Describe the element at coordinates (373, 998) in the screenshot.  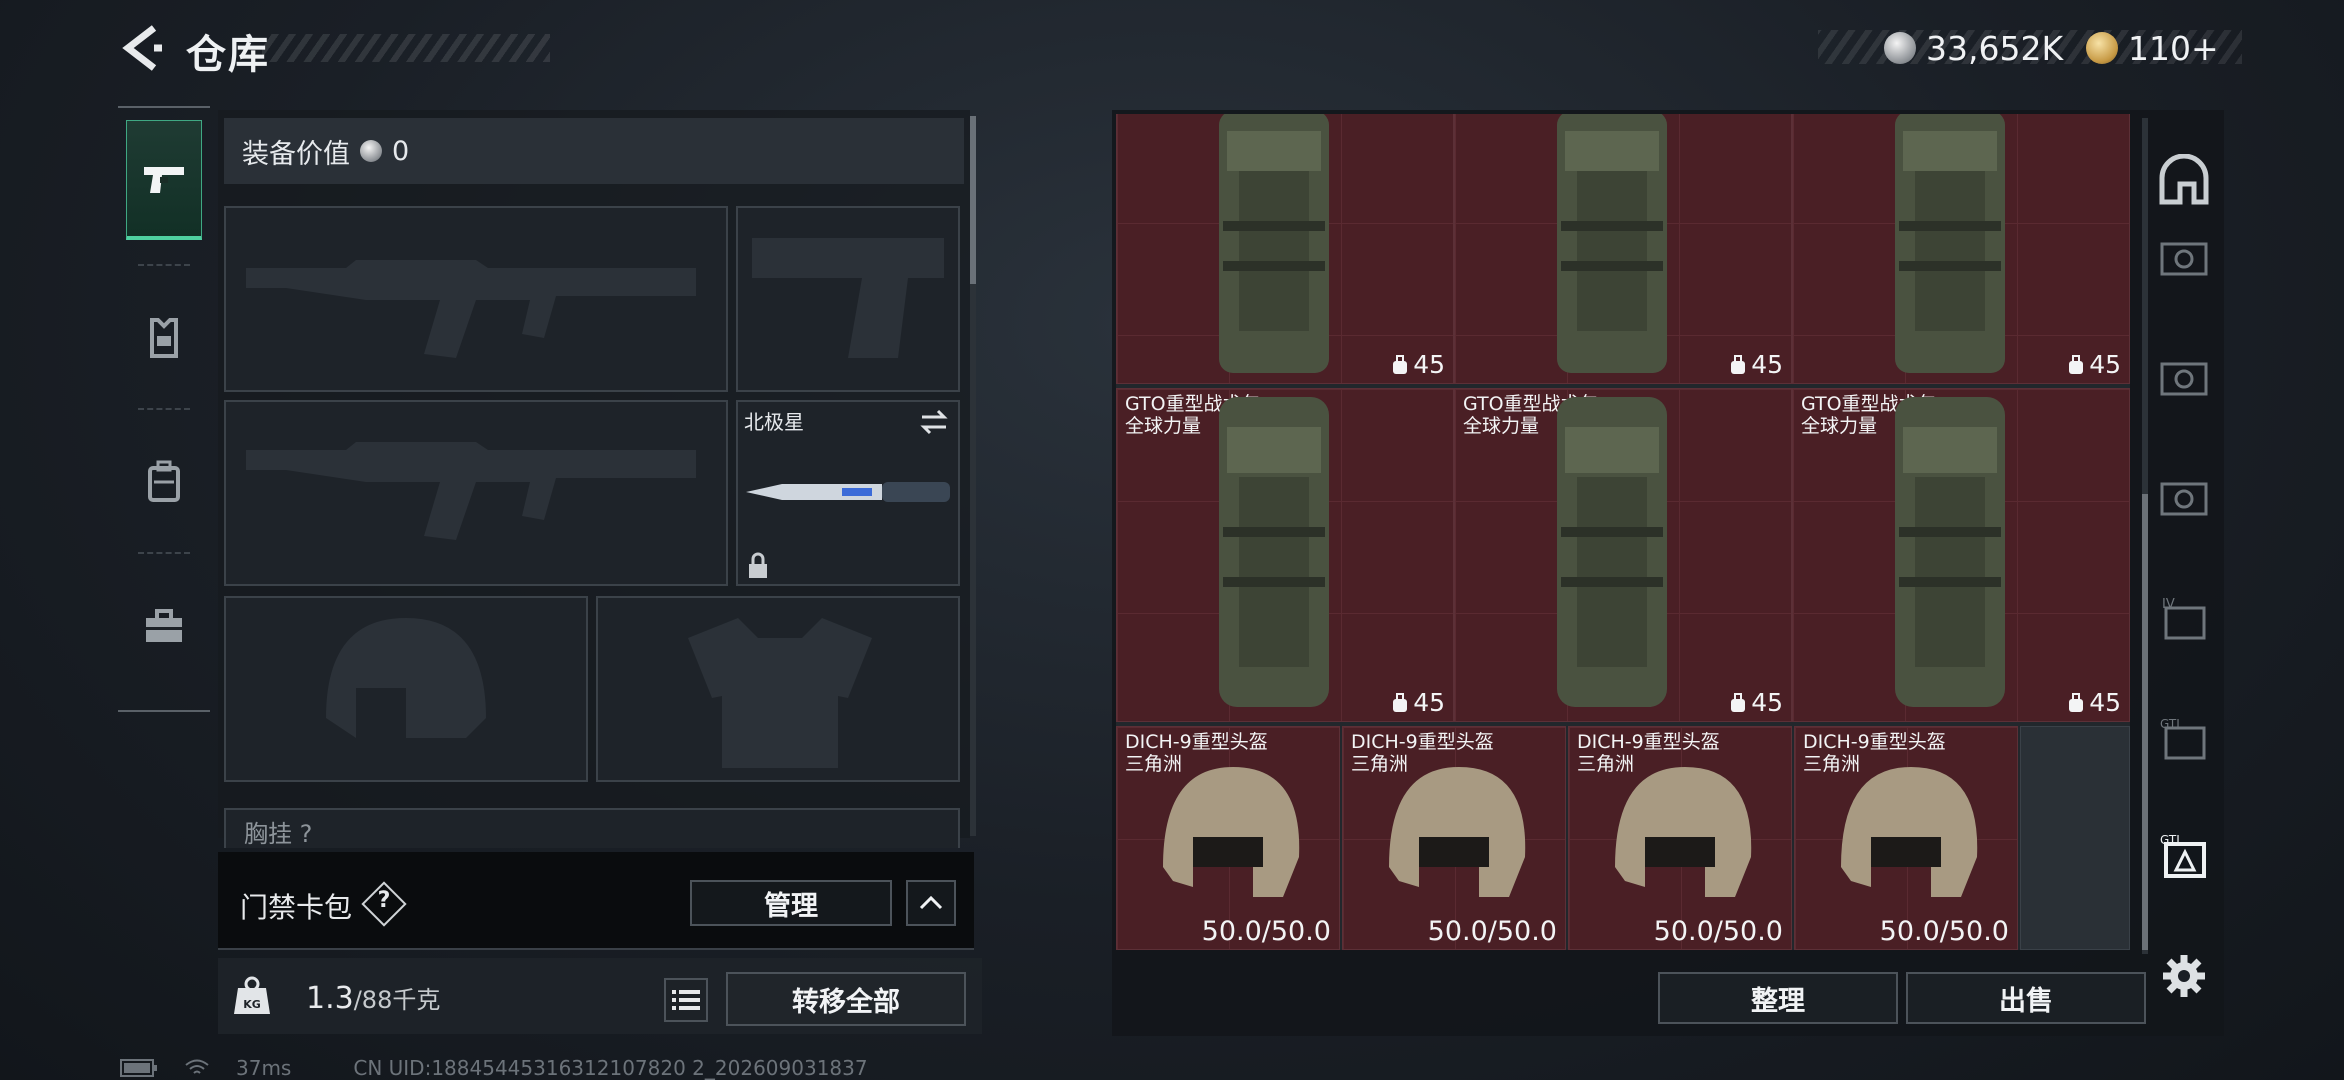
I see `weight-readout: 1.3/88千克` at that location.